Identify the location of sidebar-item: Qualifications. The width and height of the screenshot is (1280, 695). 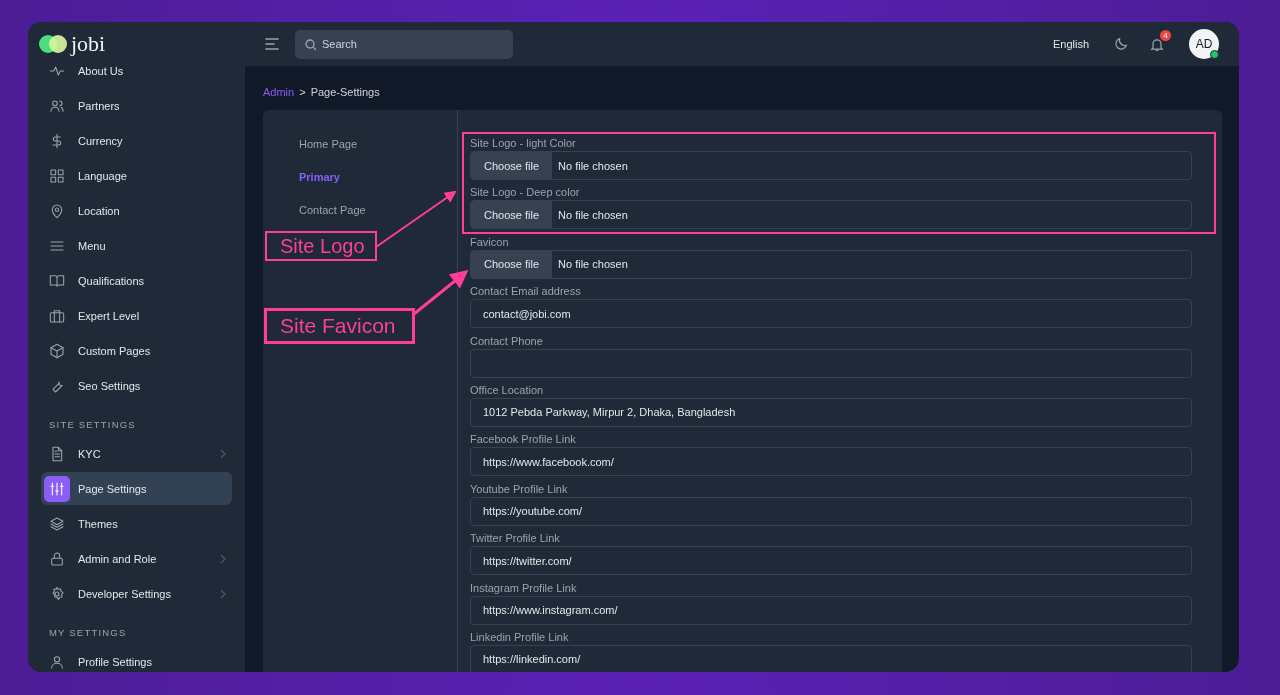
(136, 280).